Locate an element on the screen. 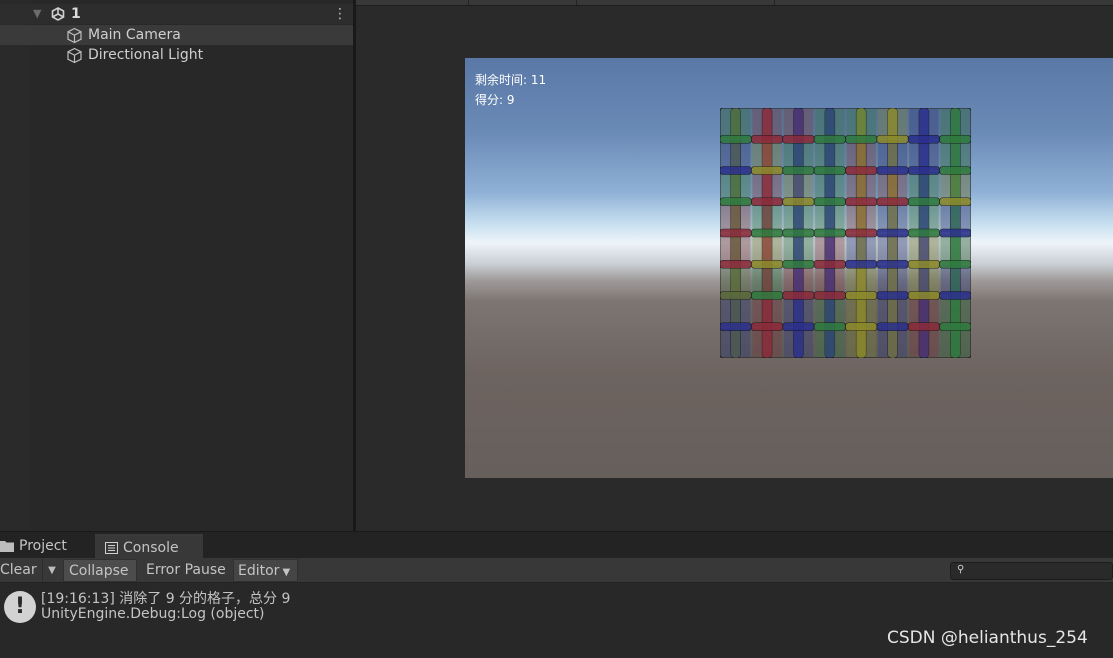 This screenshot has width=1113, height=658. console-icon is located at coordinates (111, 548).